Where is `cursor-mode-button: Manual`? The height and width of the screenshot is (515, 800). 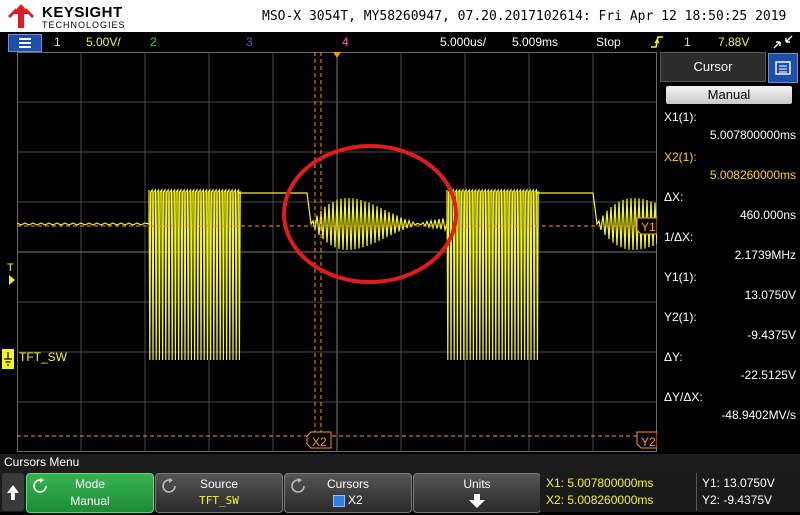 cursor-mode-button: Manual is located at coordinates (729, 95).